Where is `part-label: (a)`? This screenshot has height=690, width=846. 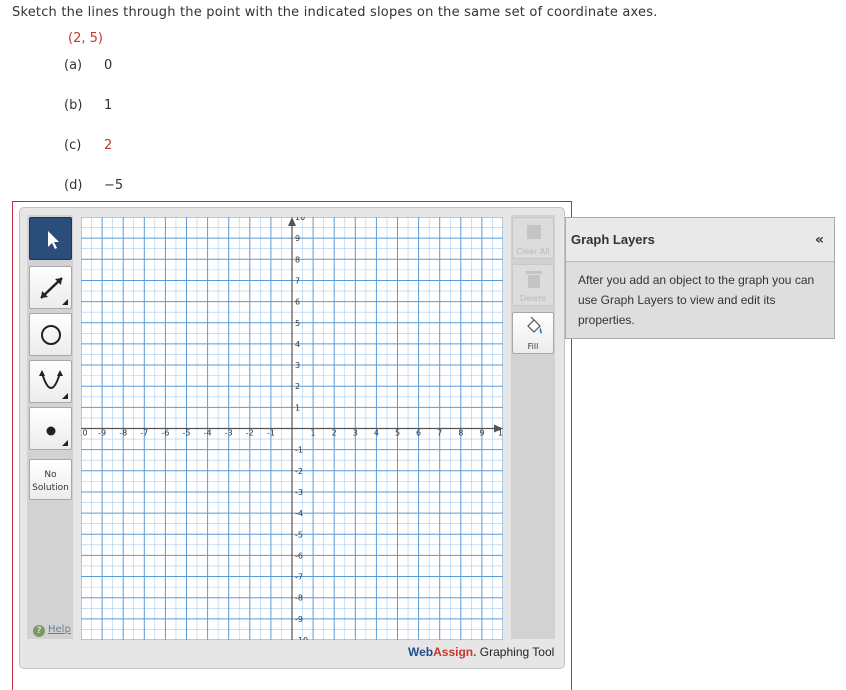 part-label: (a) is located at coordinates (73, 65).